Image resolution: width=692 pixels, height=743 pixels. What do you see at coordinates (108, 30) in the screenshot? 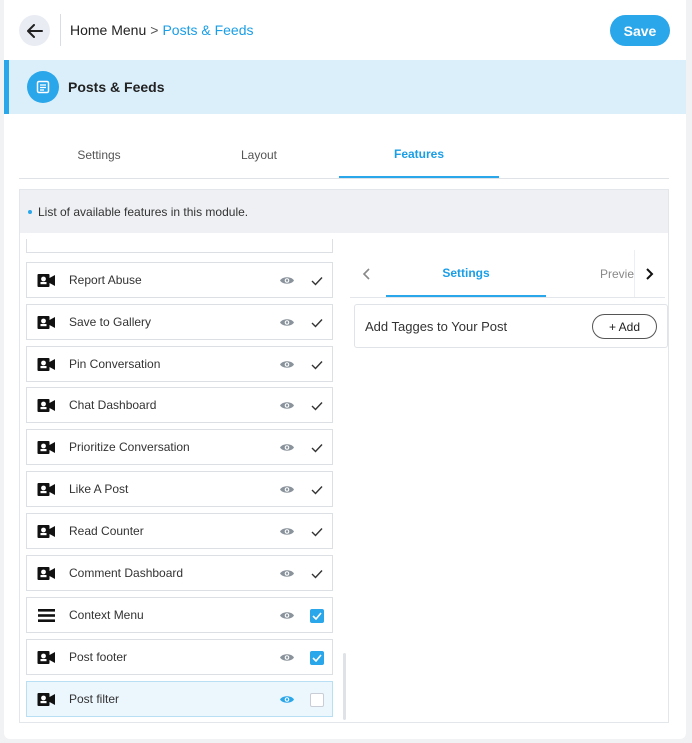
I see `breadcrumb-home: Home Menu` at bounding box center [108, 30].